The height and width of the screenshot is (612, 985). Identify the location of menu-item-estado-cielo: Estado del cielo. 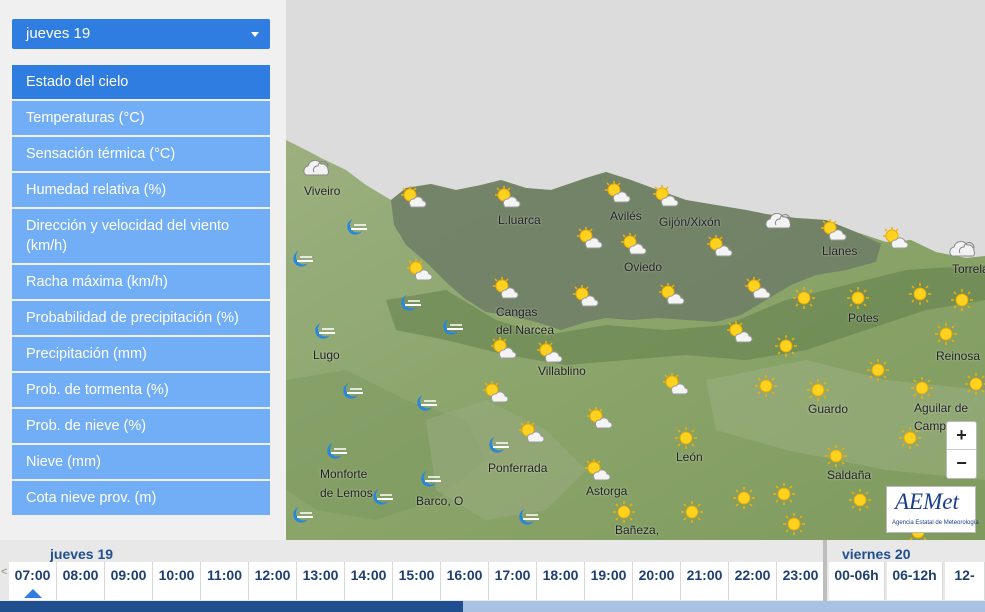
(141, 82).